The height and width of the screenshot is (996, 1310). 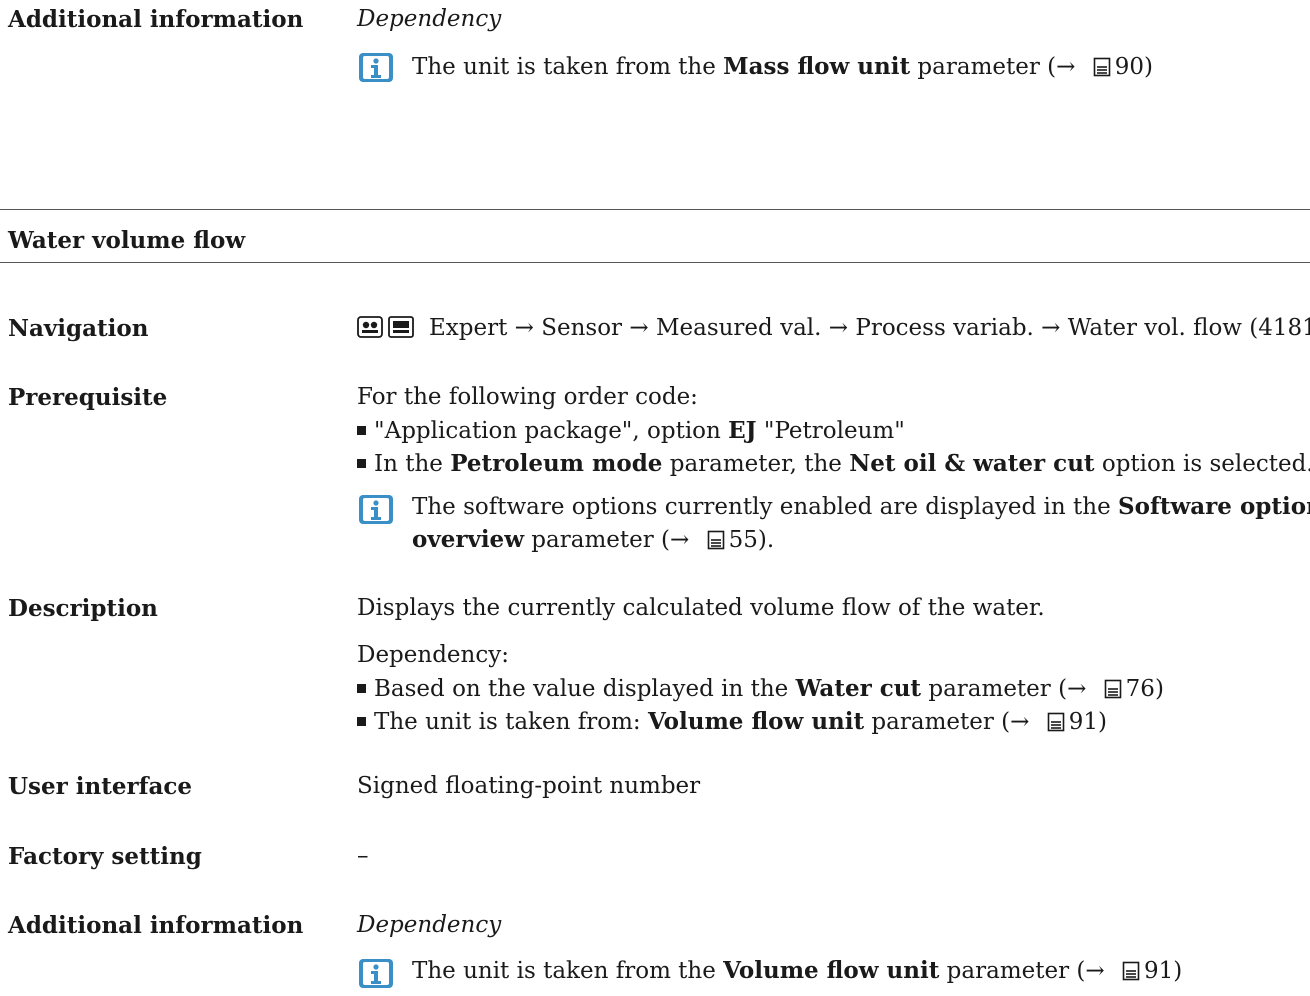 I want to click on description-dependency: Dependency:, so click(x=433, y=655).